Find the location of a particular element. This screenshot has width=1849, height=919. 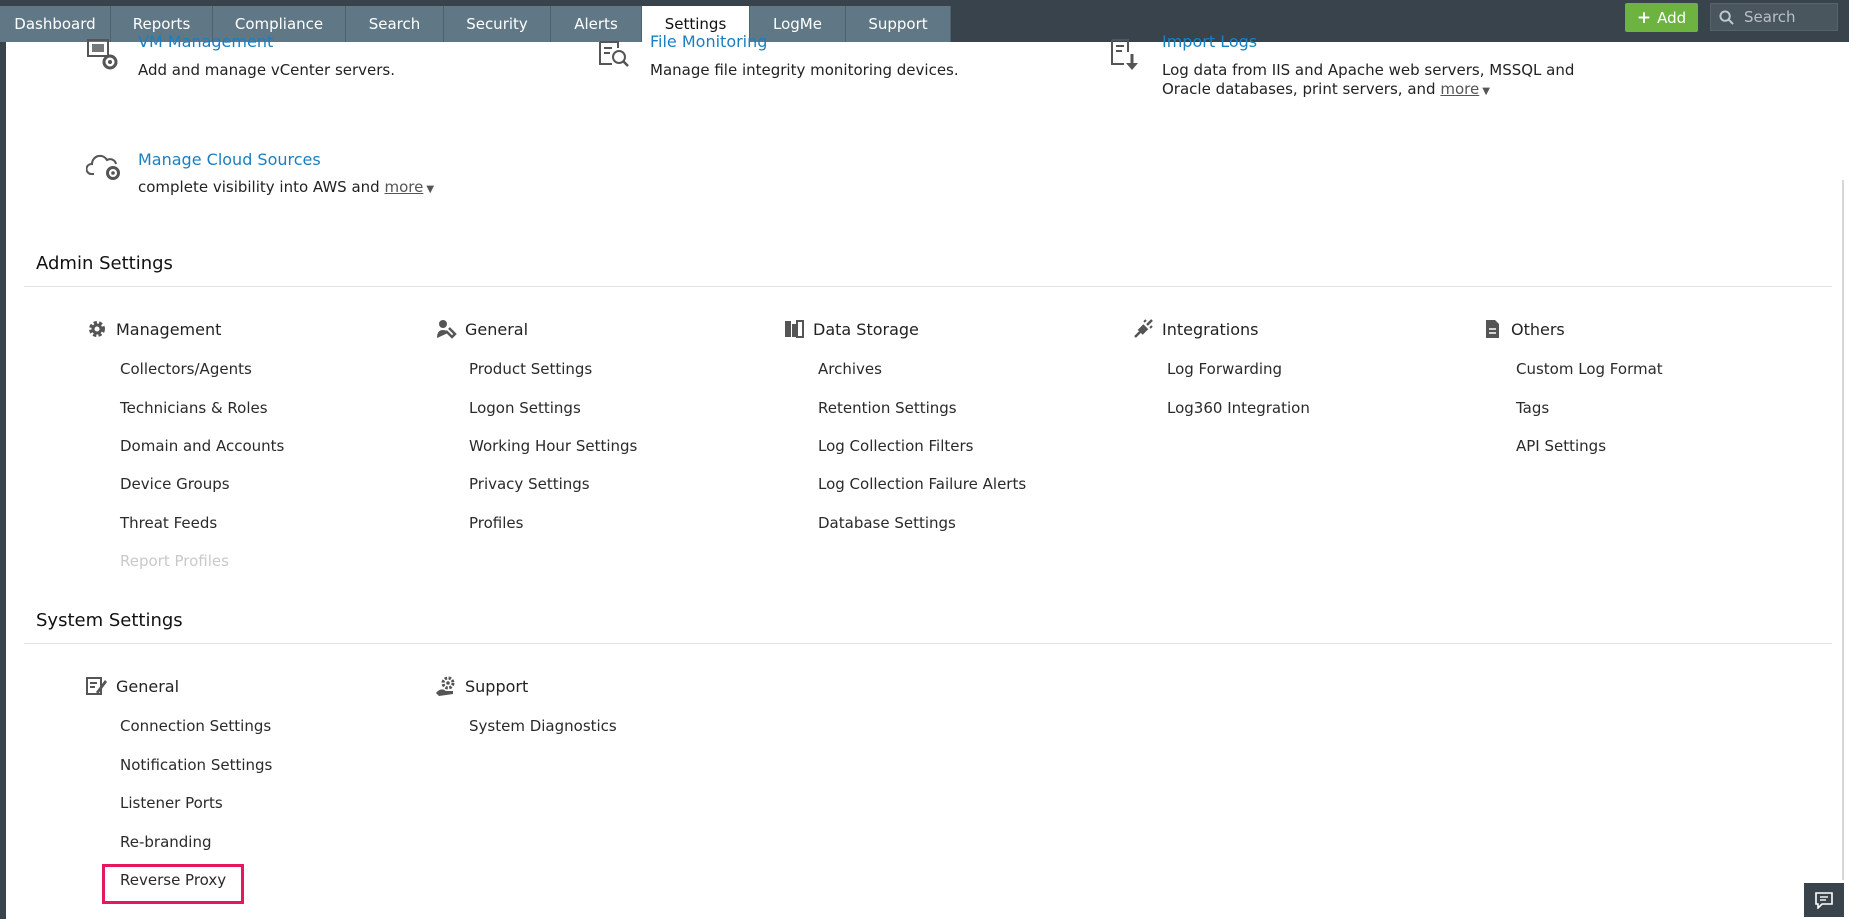

cloud-gear-icon is located at coordinates (103, 167).